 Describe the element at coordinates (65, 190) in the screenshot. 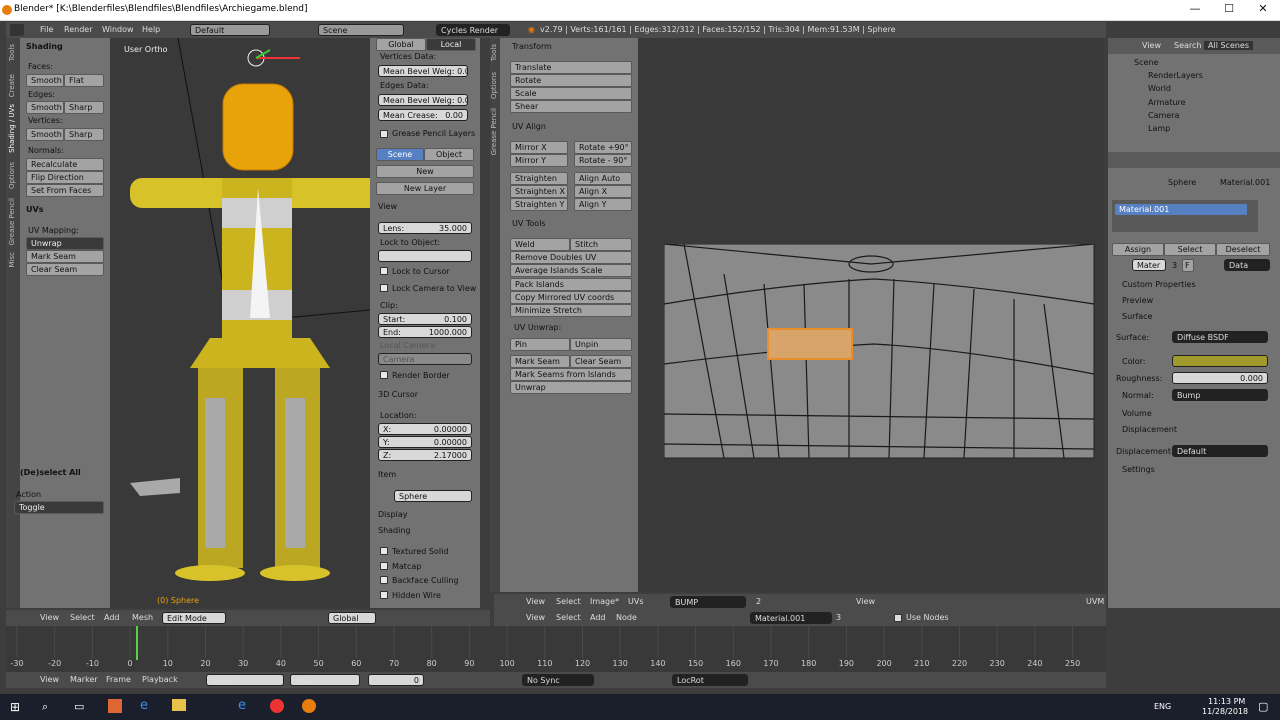

I see `set-from-faces-button: Set From Faces` at that location.